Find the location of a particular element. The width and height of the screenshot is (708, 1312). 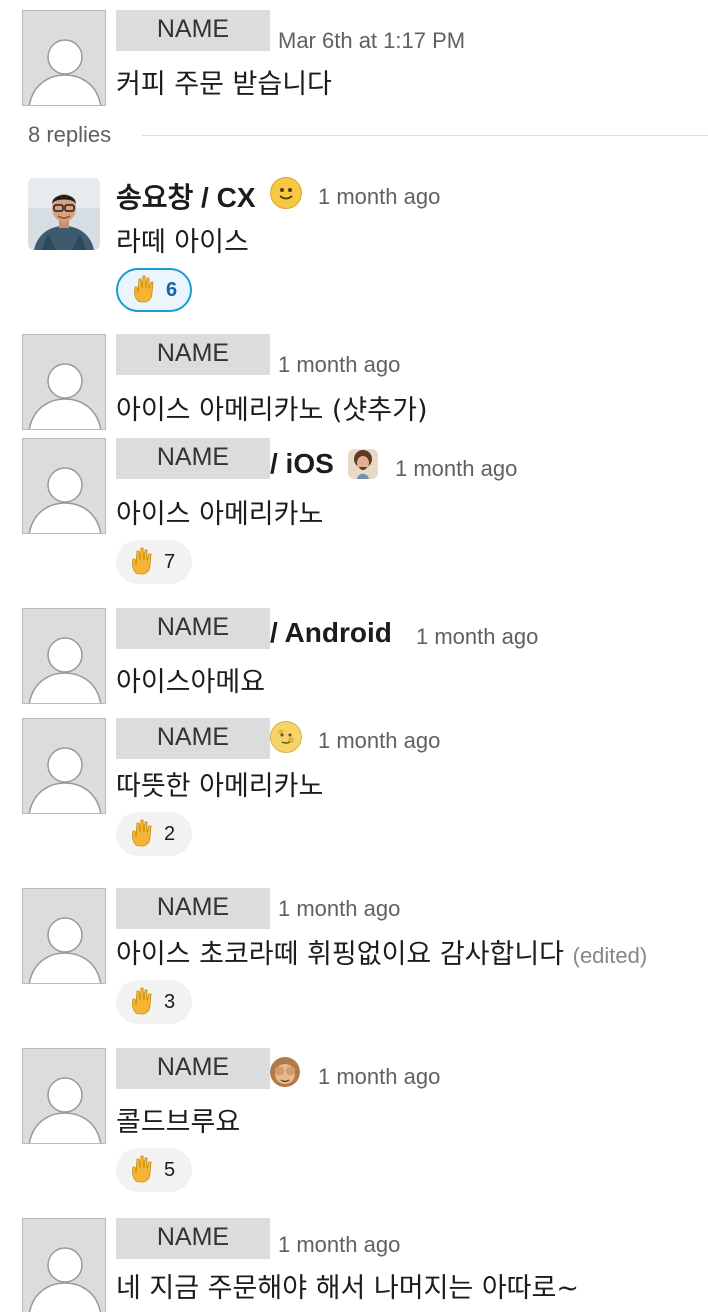

reaction-count: 3 is located at coordinates (170, 1001).